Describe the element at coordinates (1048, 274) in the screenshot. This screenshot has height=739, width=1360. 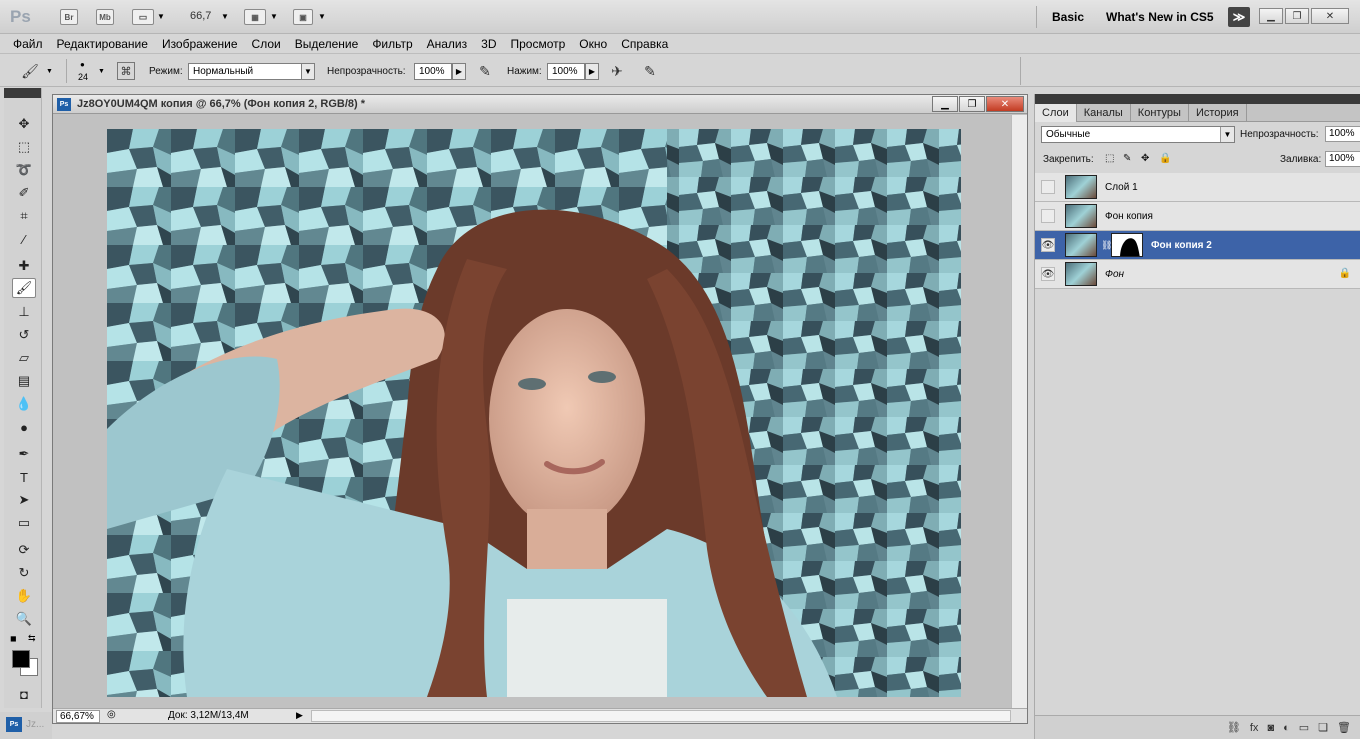
I see `eye-icon: 👁` at that location.